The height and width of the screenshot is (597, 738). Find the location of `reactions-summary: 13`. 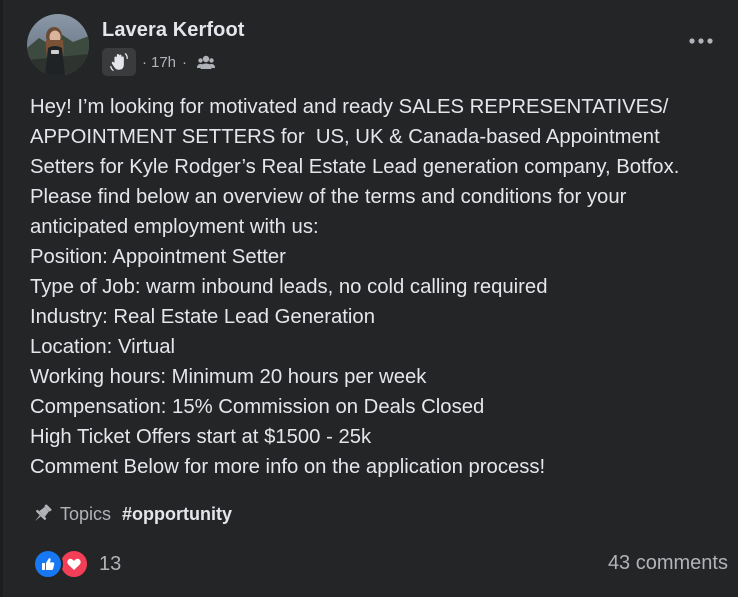

reactions-summary: 13 is located at coordinates (77, 564).